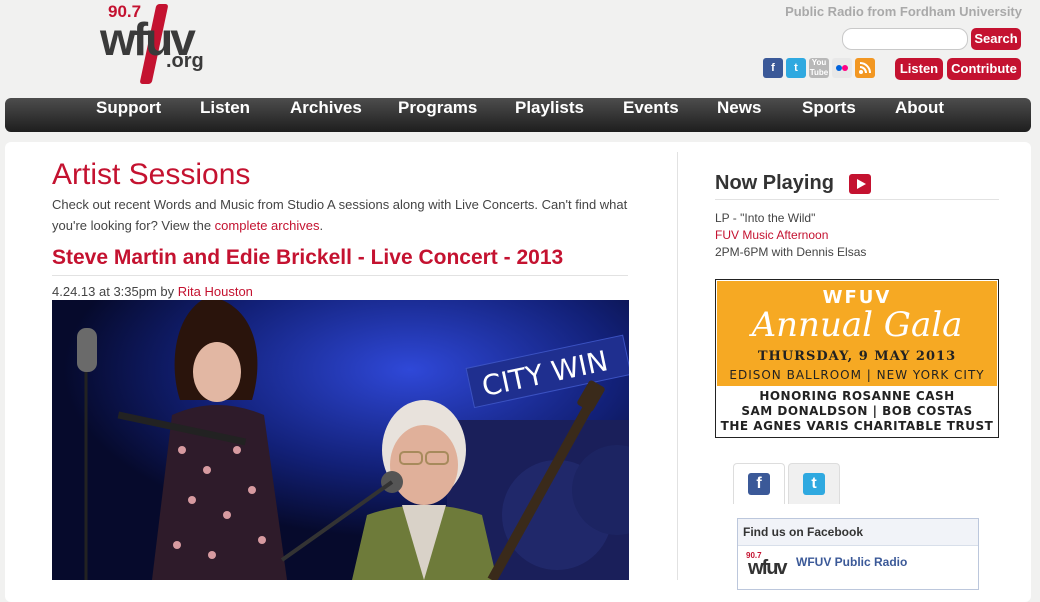 This screenshot has height=602, width=1040. I want to click on rss-icon, so click(865, 68).